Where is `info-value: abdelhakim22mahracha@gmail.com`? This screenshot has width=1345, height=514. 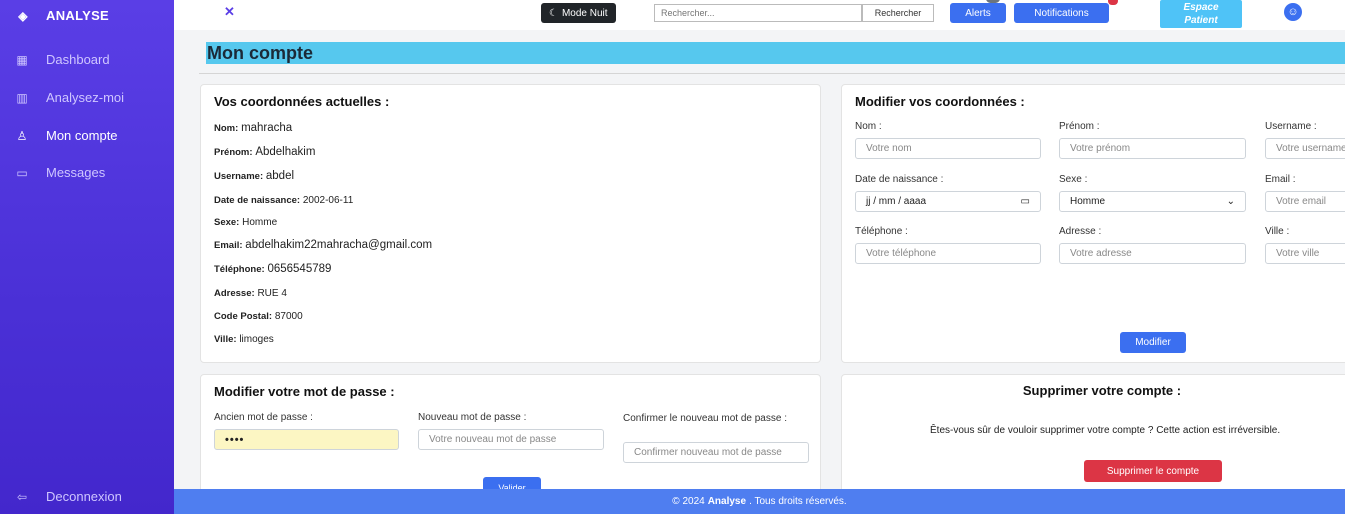
info-value: abdelhakim22mahracha@gmail.com is located at coordinates (339, 245).